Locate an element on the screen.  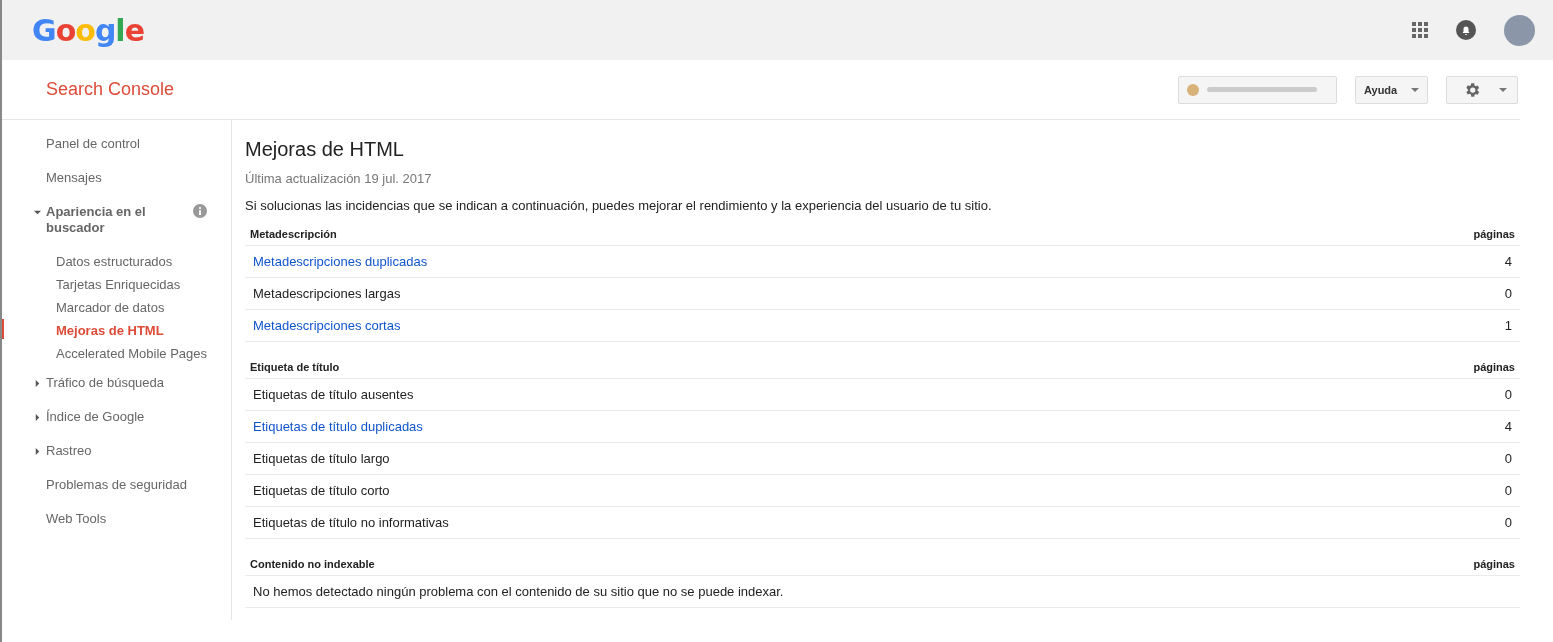
sidebar-item: Mensajes is located at coordinates (116, 178).